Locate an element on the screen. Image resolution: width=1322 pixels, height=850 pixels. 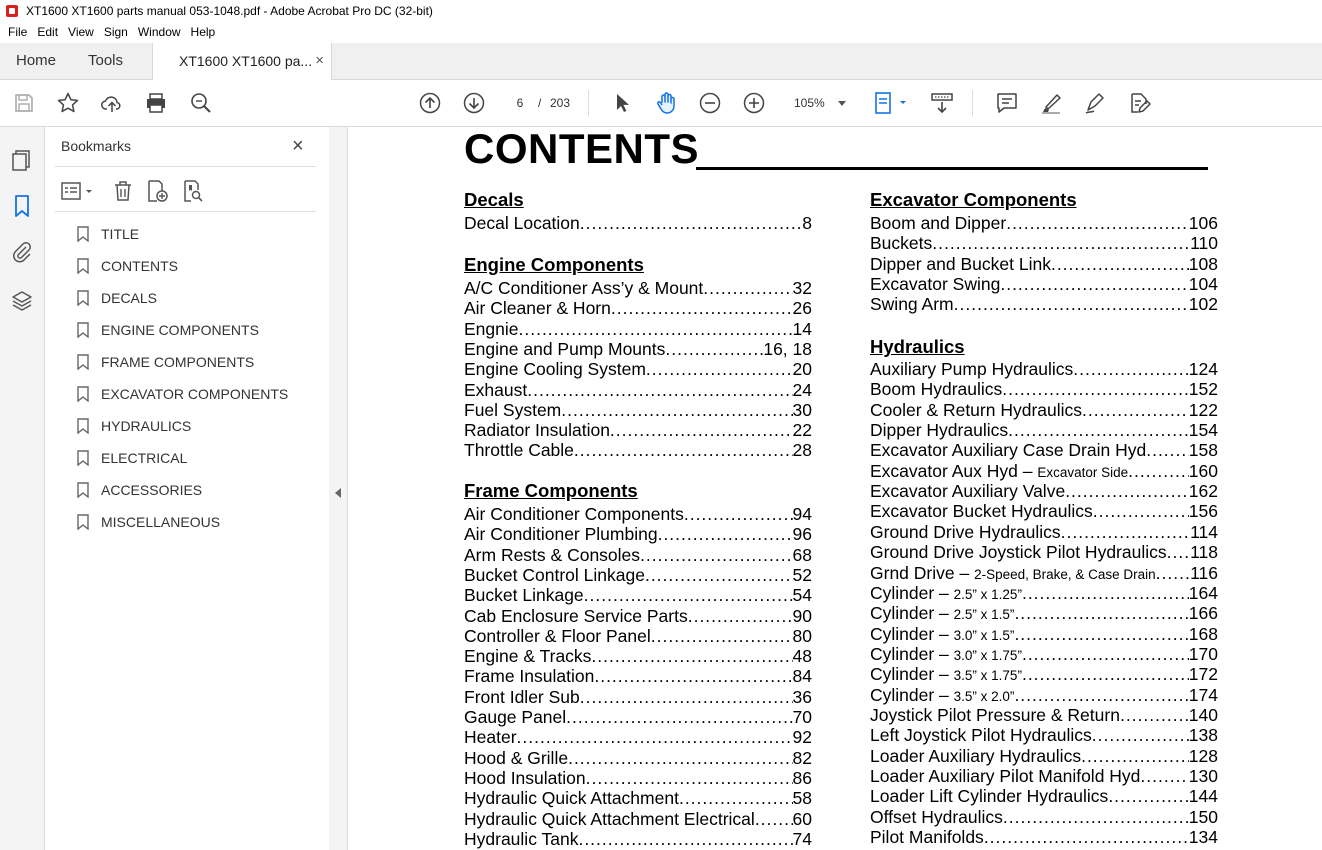
close-icon: × is located at coordinates (298, 146).